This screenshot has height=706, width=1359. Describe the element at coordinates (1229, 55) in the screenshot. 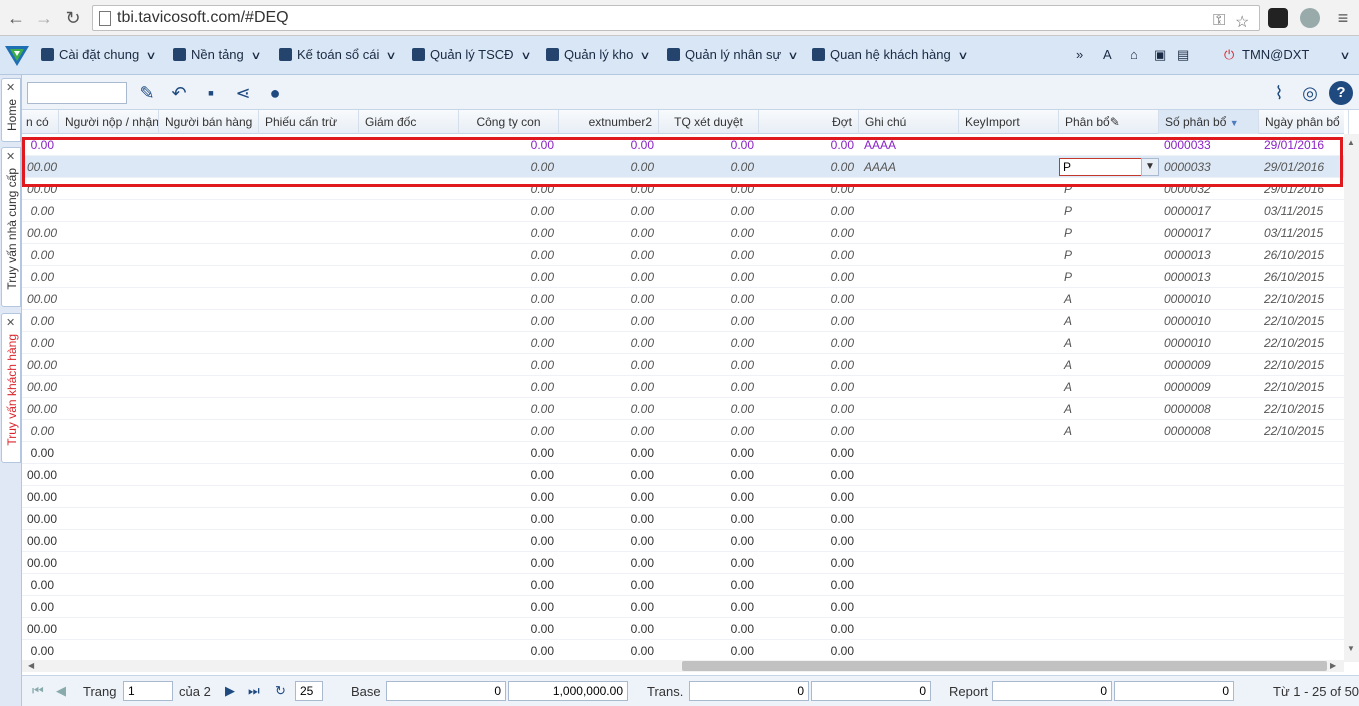

I see `power-icon: ⏻` at that location.